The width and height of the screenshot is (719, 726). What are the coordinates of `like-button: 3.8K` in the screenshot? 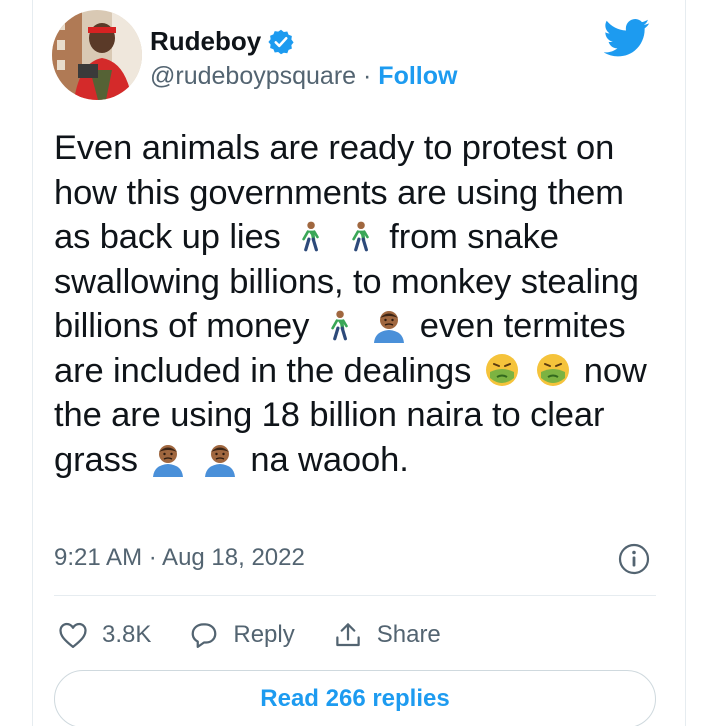 It's located at (104, 635).